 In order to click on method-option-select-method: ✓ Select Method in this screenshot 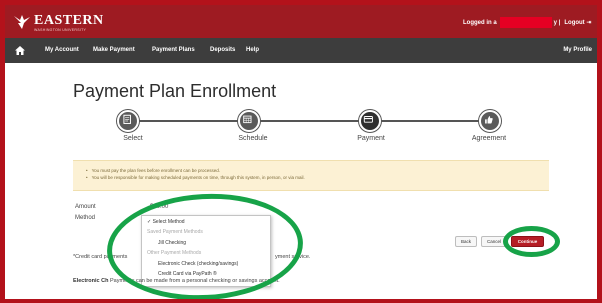, I will do `click(166, 222)`.